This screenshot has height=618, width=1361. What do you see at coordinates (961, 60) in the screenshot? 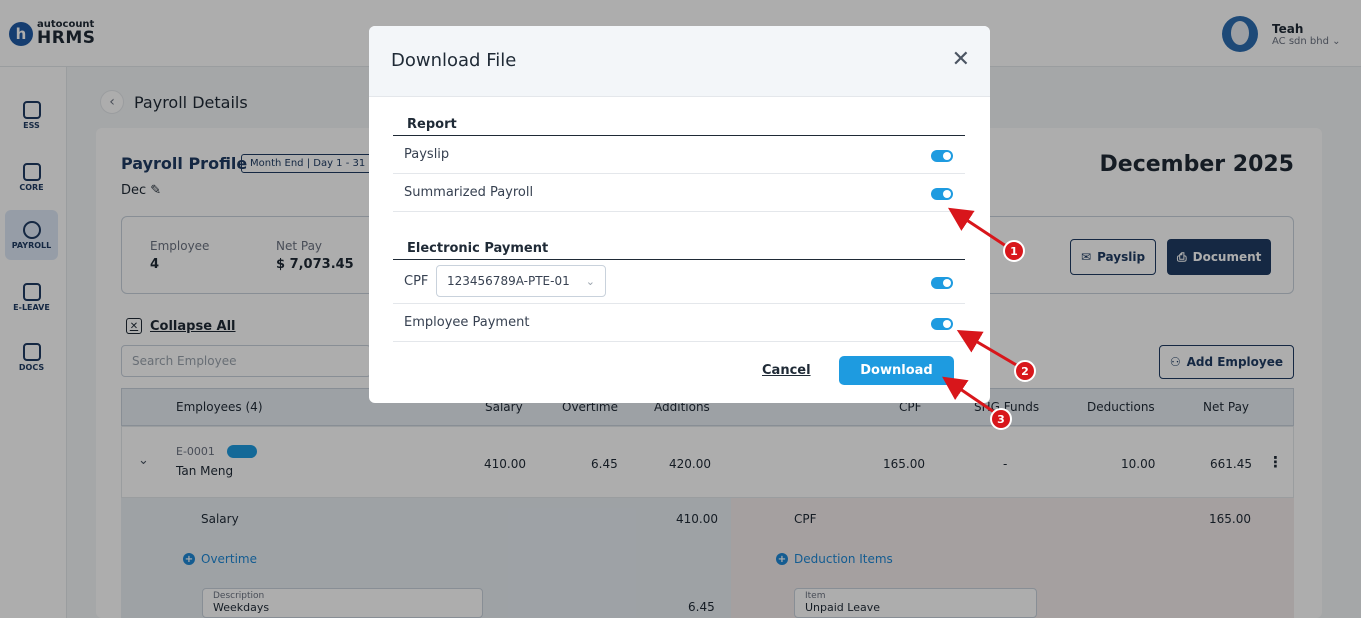
I see `close-icon: ✕` at bounding box center [961, 60].